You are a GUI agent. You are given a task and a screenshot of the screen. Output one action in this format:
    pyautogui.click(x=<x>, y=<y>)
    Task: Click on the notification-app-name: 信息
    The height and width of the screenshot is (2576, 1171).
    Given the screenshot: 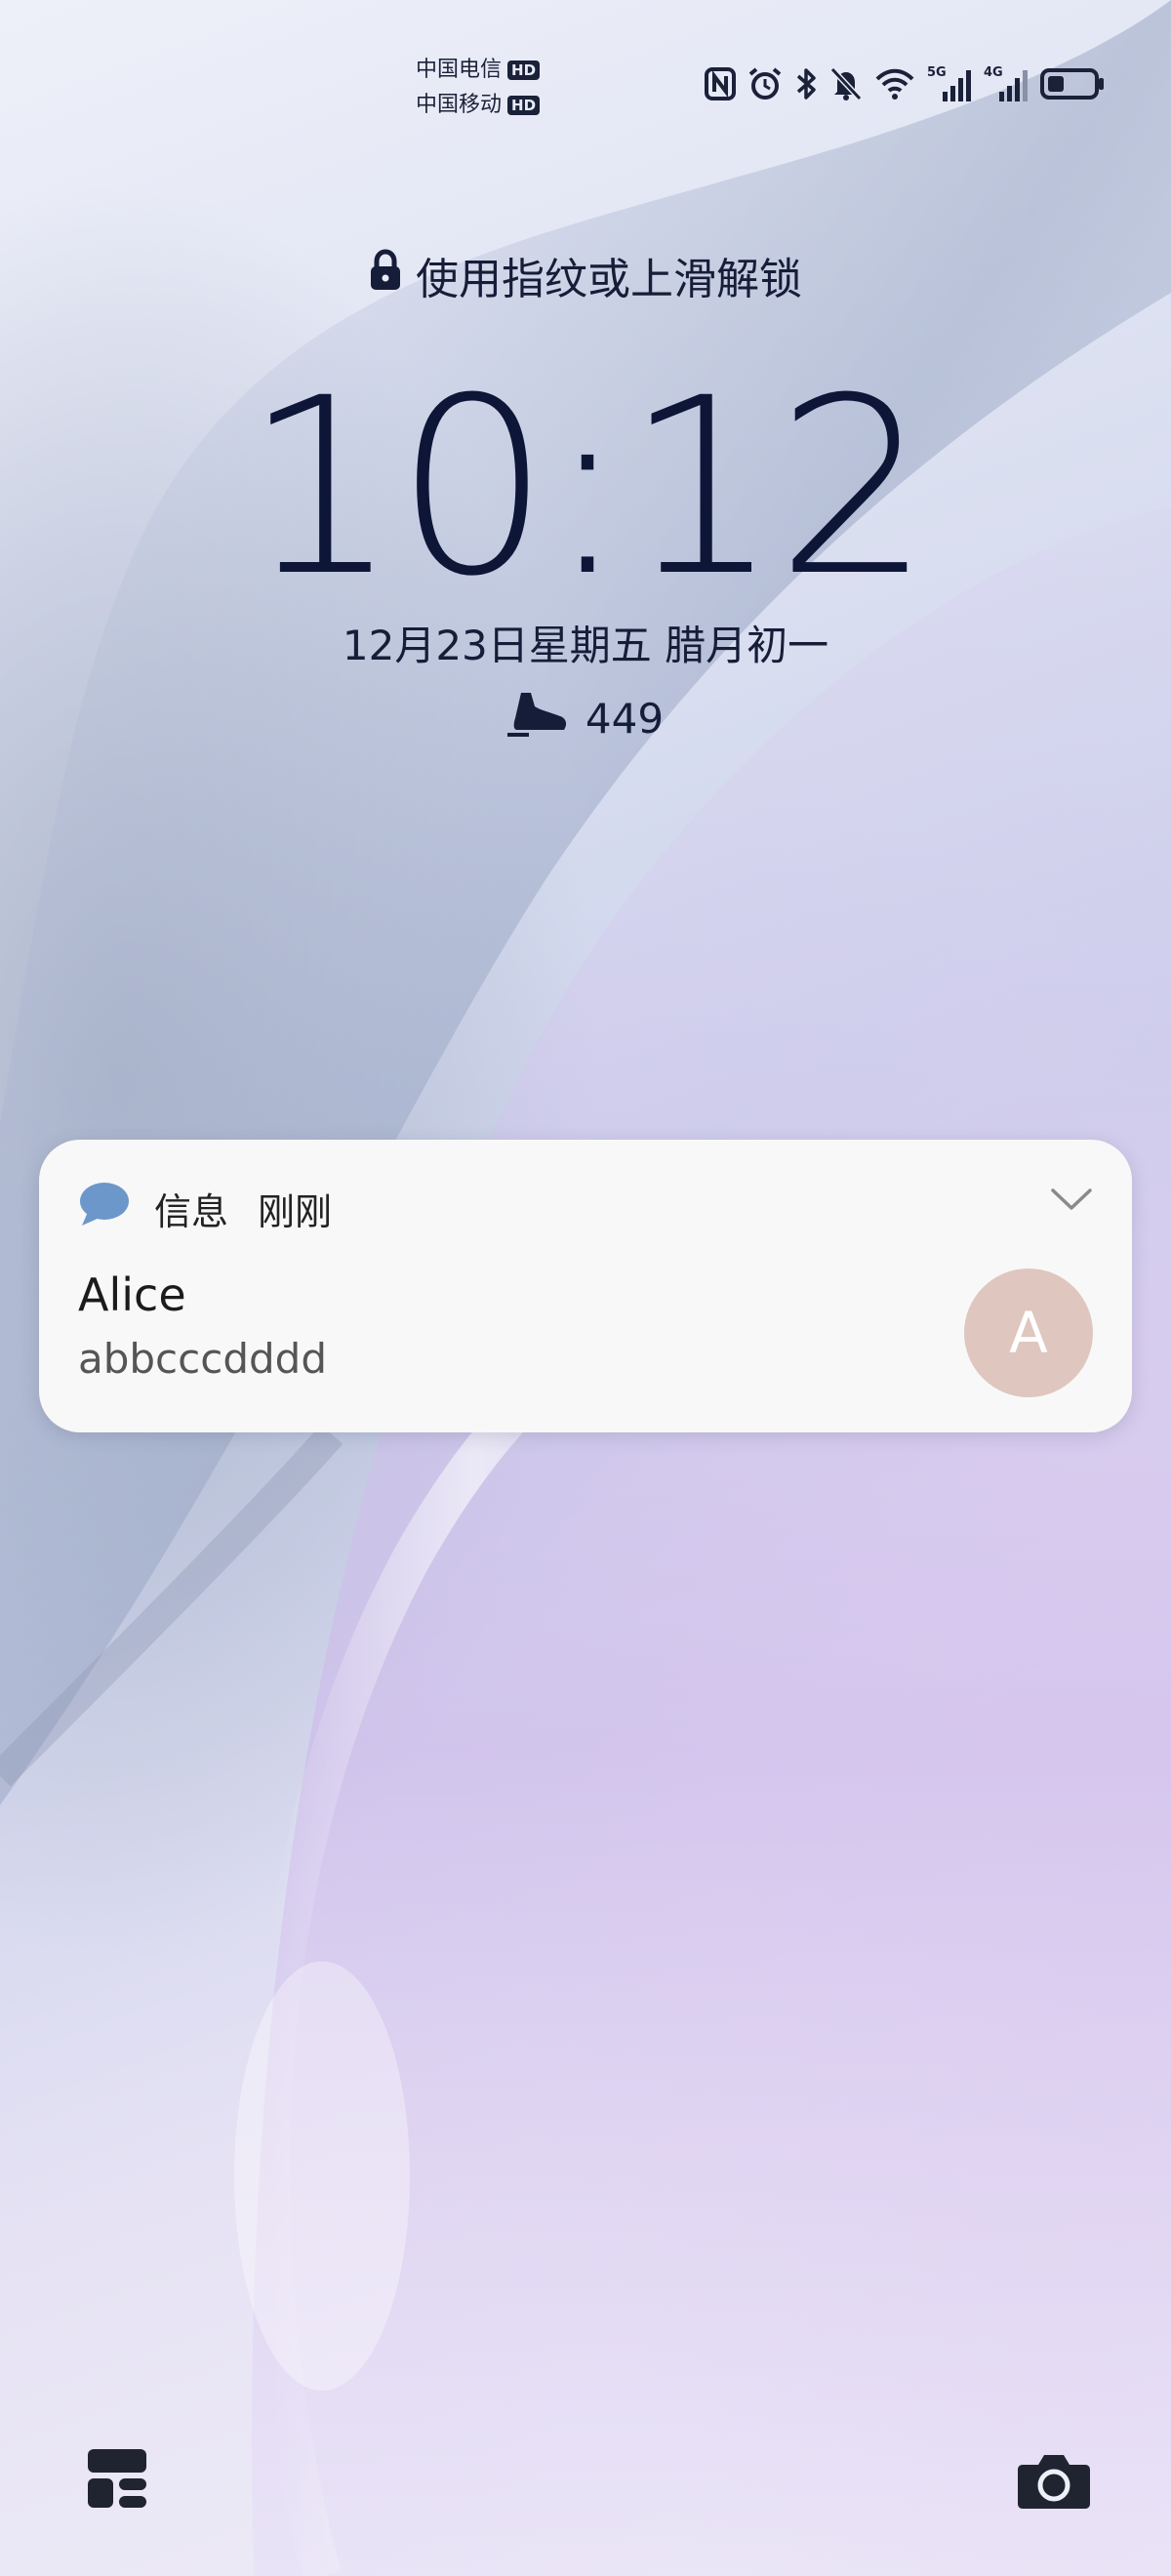 What is the action you would take?
    pyautogui.click(x=191, y=1211)
    